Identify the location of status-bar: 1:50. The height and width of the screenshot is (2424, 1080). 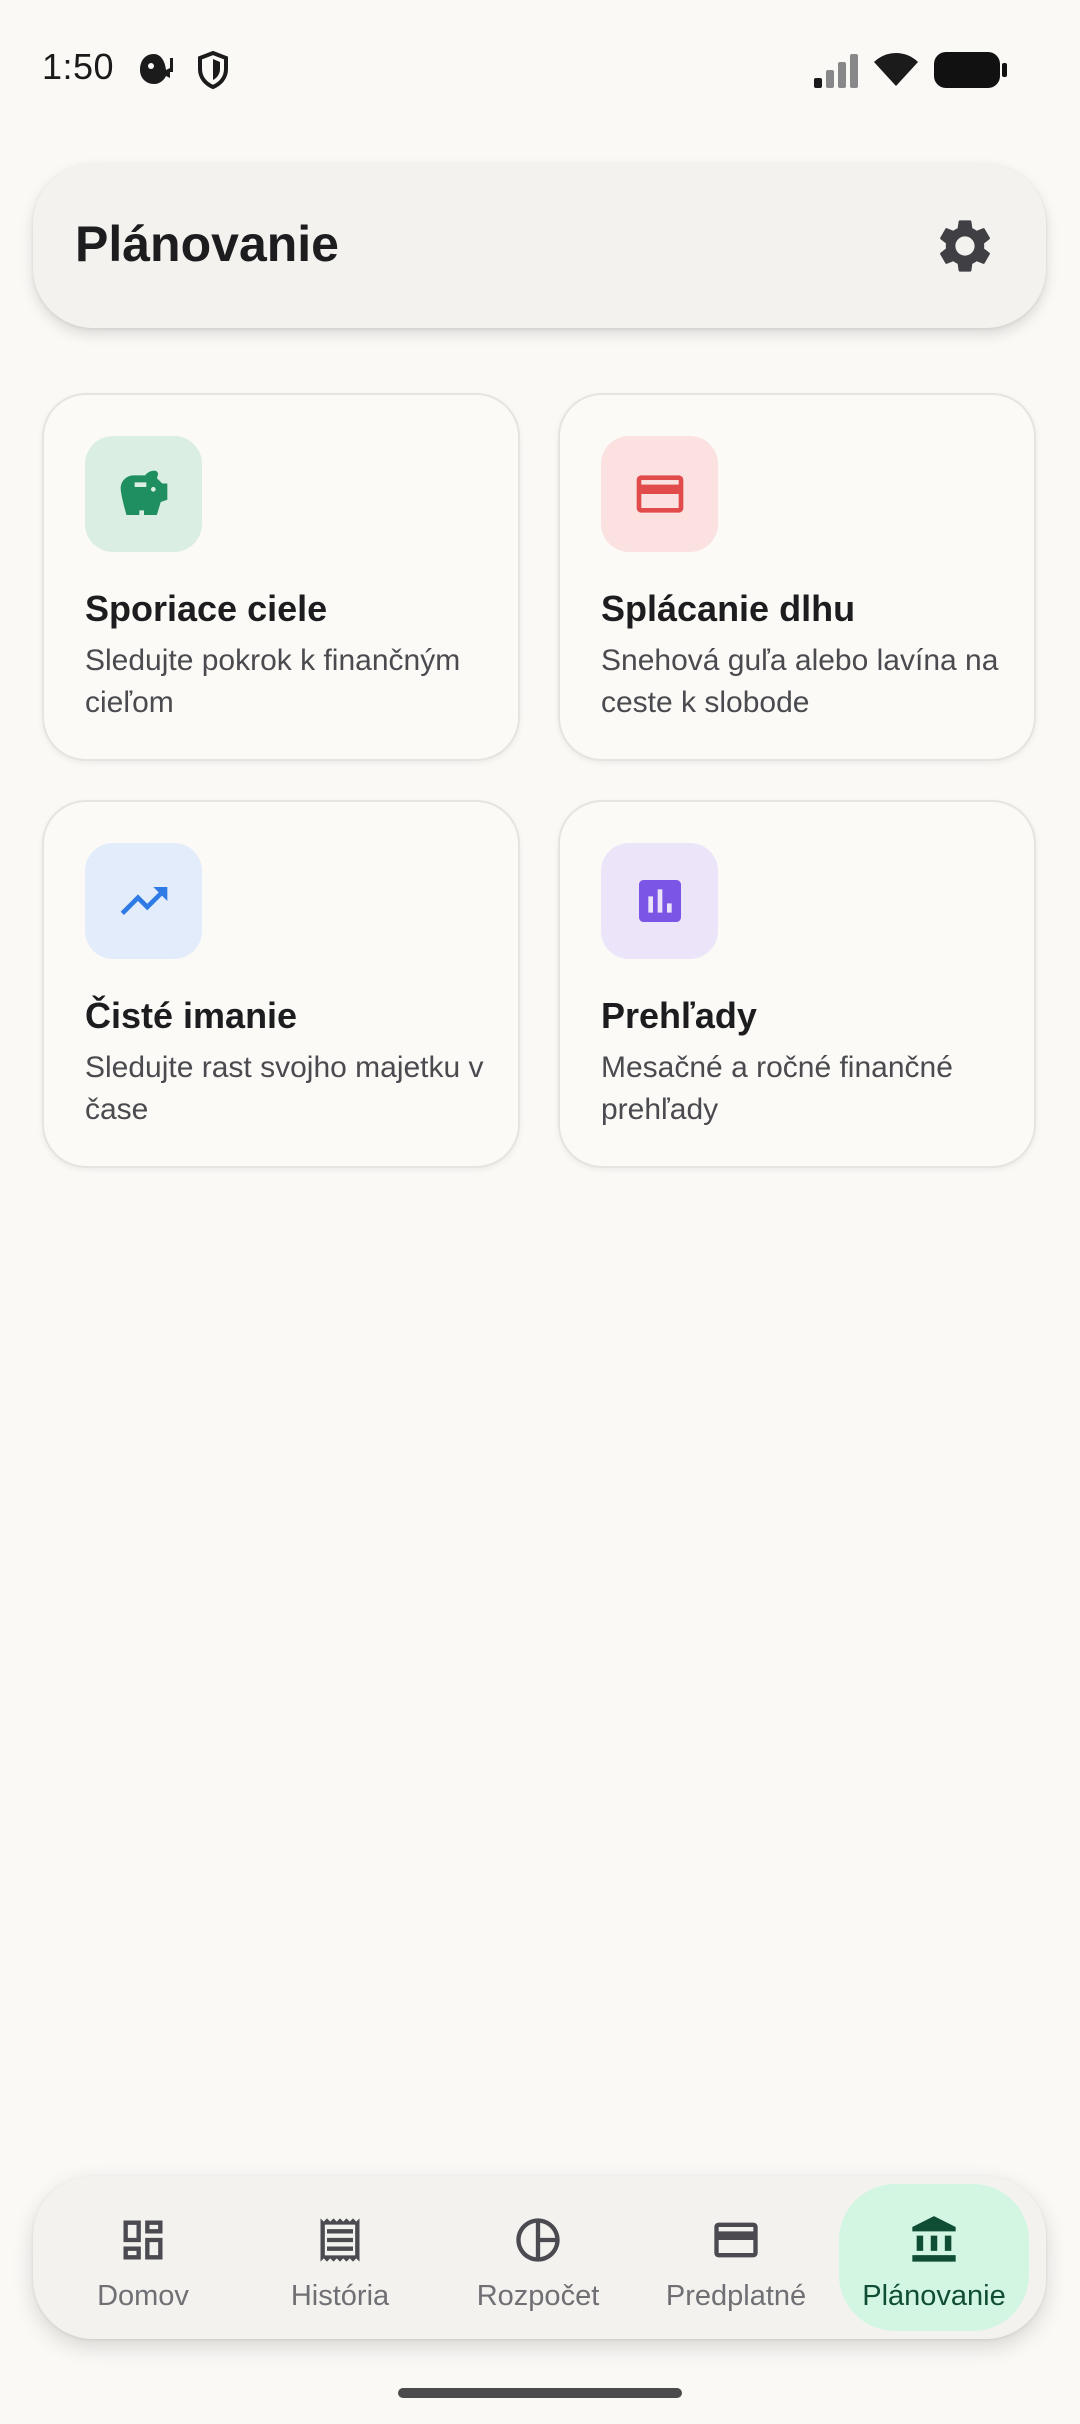
(540, 70).